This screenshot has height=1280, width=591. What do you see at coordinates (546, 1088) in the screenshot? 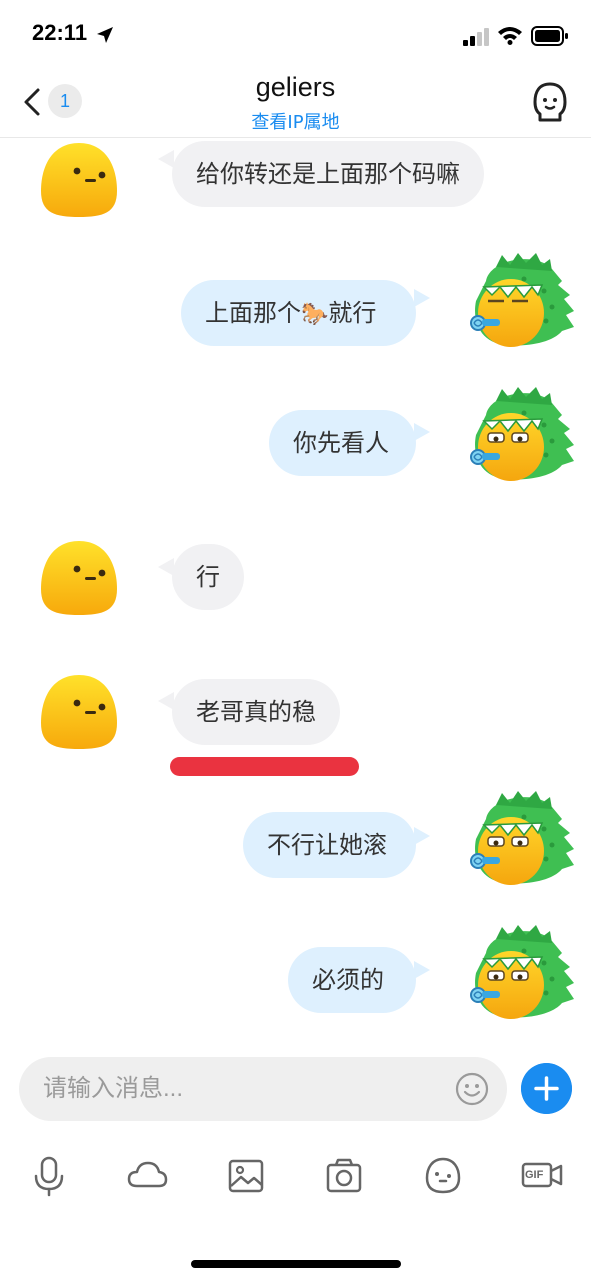
I see `plus-icon` at bounding box center [546, 1088].